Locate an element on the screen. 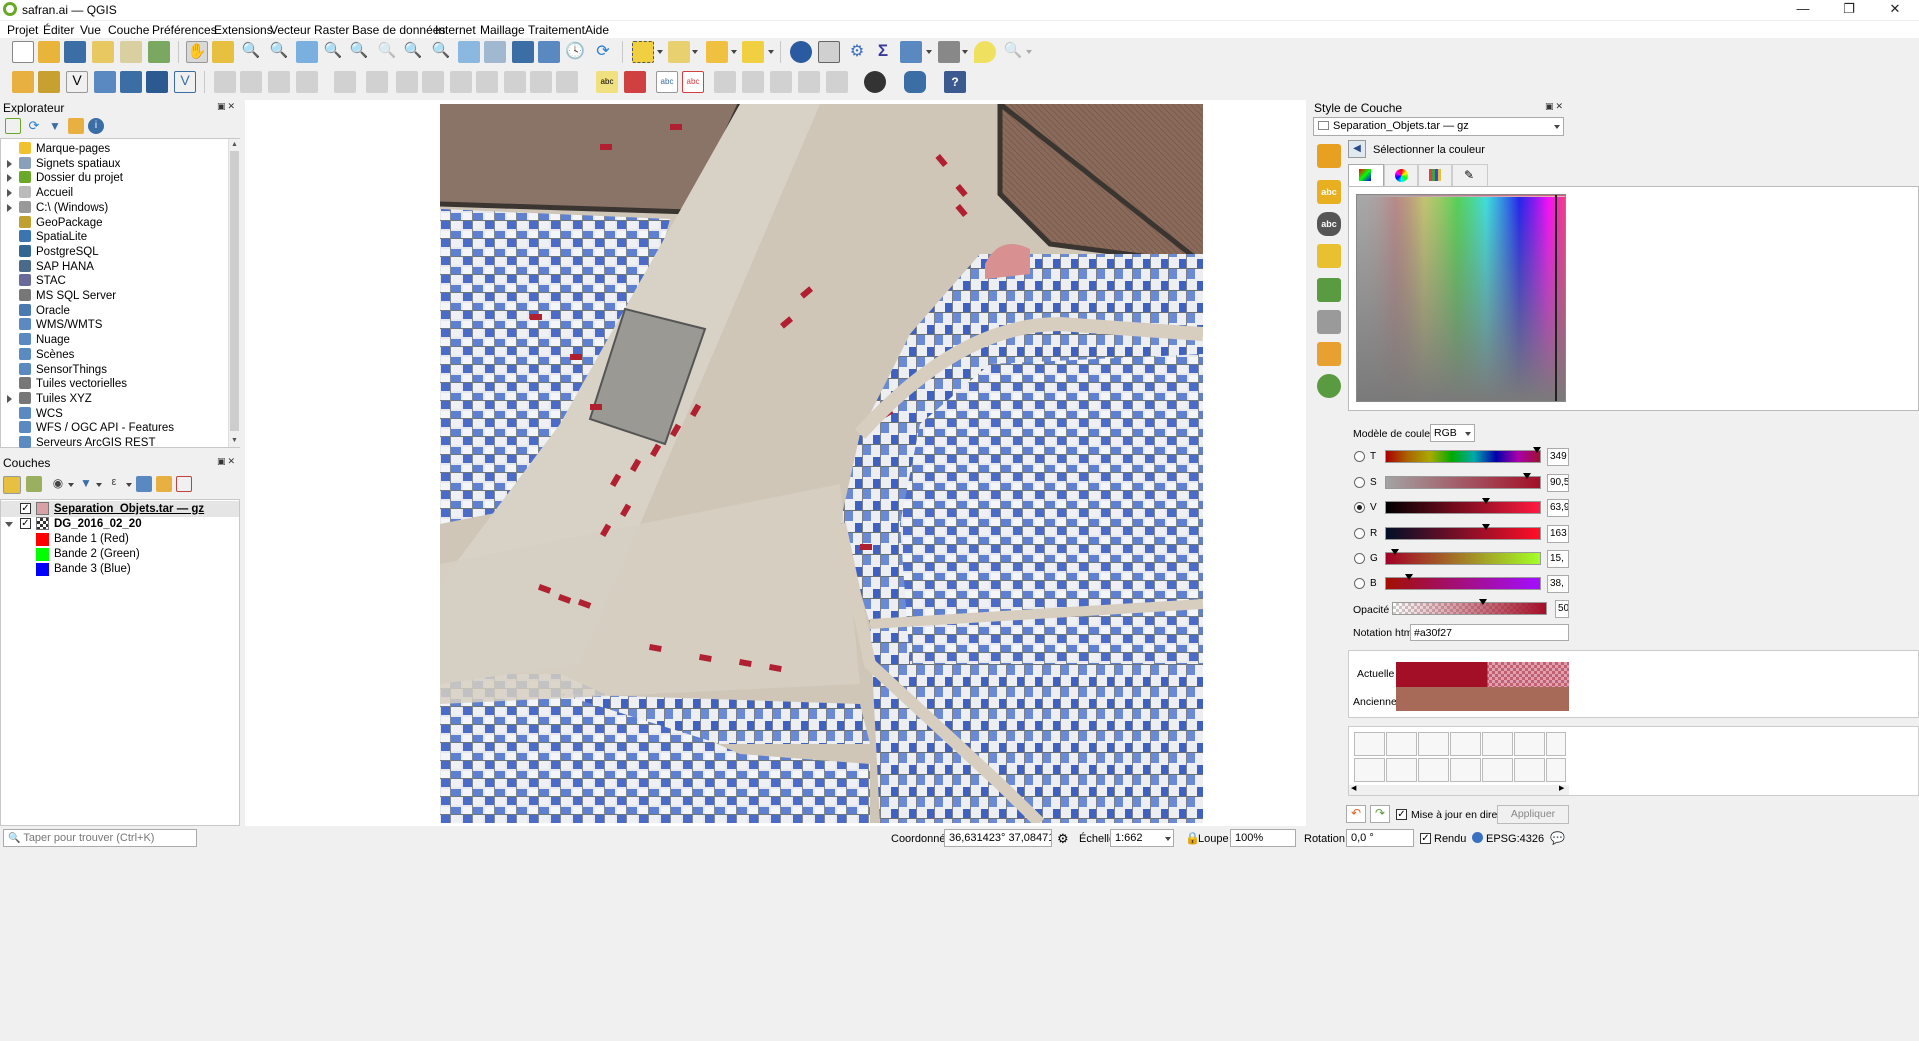 The width and height of the screenshot is (1919, 1041). radio-blue is located at coordinates (1359, 583).